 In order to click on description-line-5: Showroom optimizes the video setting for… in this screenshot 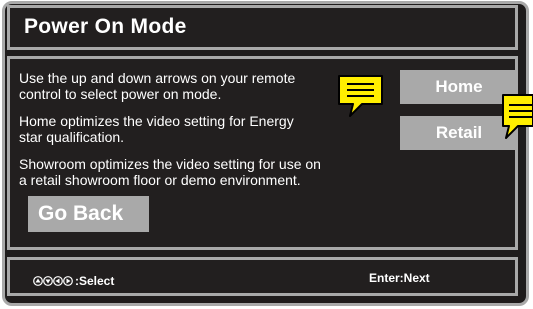, I will do `click(170, 164)`.